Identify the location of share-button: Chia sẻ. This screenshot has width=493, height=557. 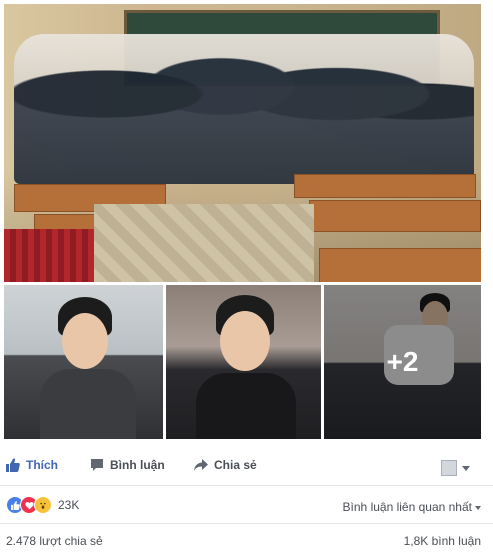
(225, 465).